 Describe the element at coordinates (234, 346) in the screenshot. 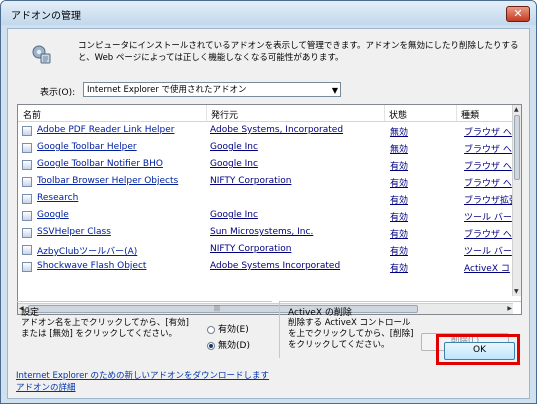

I see `disable-label: 無効(D)` at that location.